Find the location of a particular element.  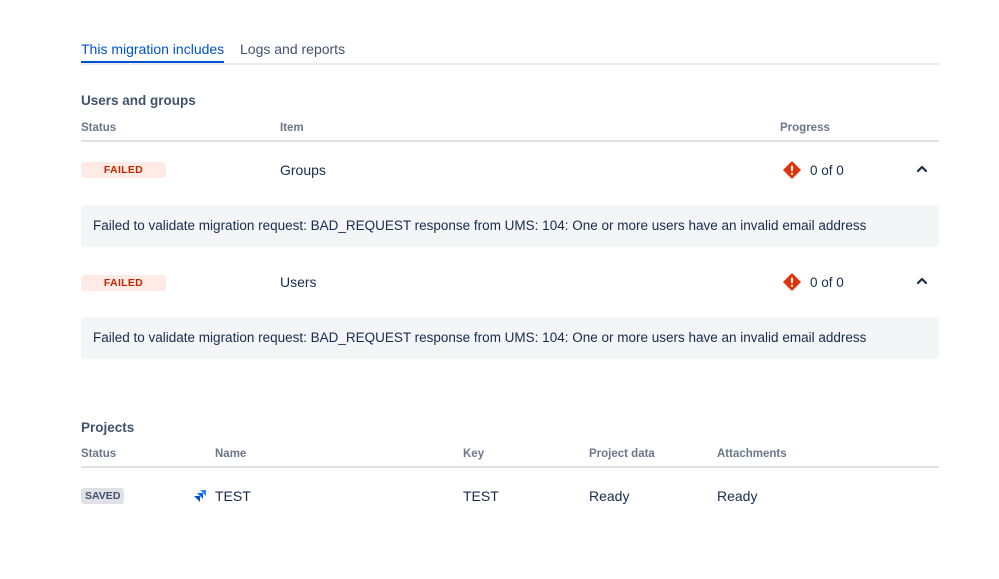

project-key: TEST is located at coordinates (481, 496).